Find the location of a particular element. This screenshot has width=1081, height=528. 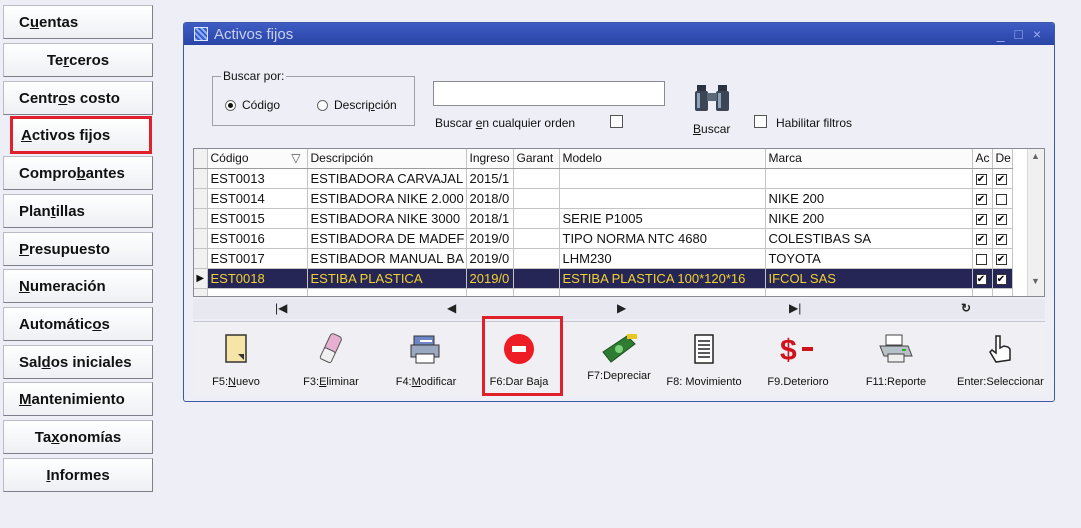

radio-codigo-label: Código is located at coordinates (261, 105).